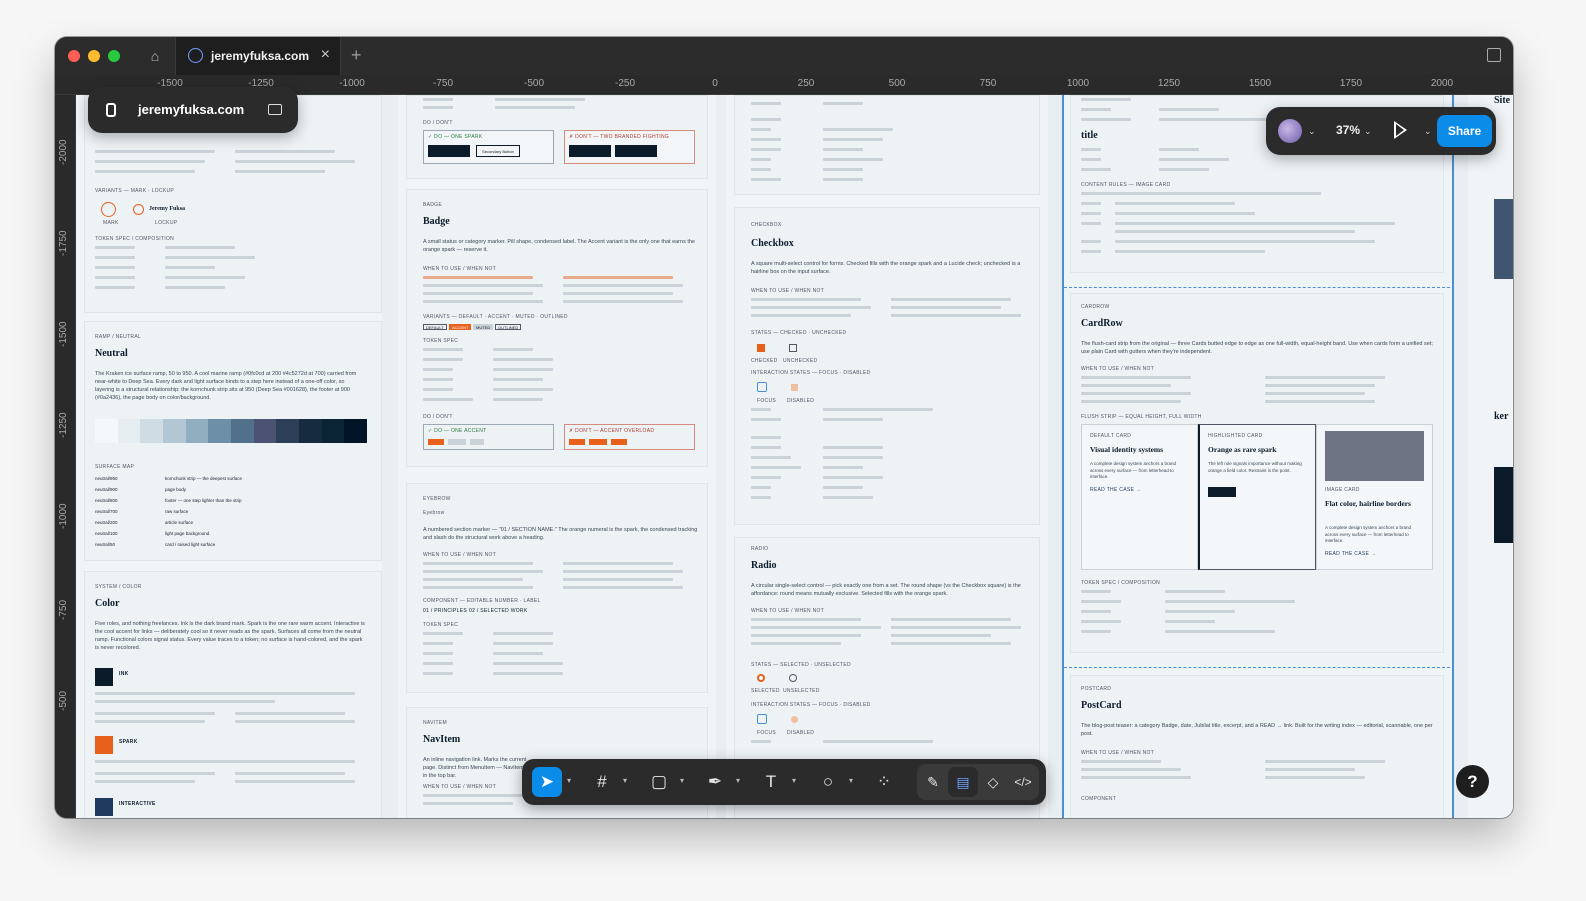 The image size is (1586, 901). I want to click on bottom-toolbar: ➤ ▾ # ▾ ▢ ▾ ✒ ▾ T ▾ ○ ▾ ⁘ ✎ ▤ ◇ </>, so click(784, 782).